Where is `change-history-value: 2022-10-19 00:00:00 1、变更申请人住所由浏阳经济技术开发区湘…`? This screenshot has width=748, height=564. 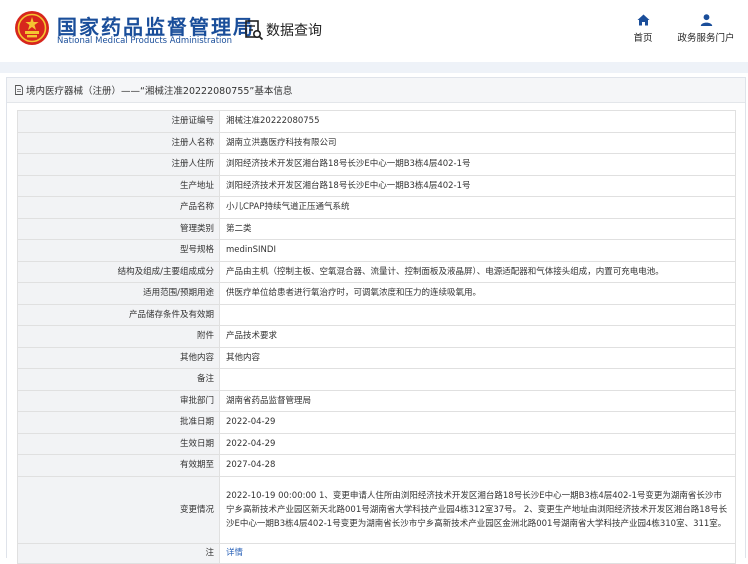 change-history-value: 2022-10-19 00:00:00 1、变更申请人住所由浏阳经济技术开发区湘… is located at coordinates (477, 509).